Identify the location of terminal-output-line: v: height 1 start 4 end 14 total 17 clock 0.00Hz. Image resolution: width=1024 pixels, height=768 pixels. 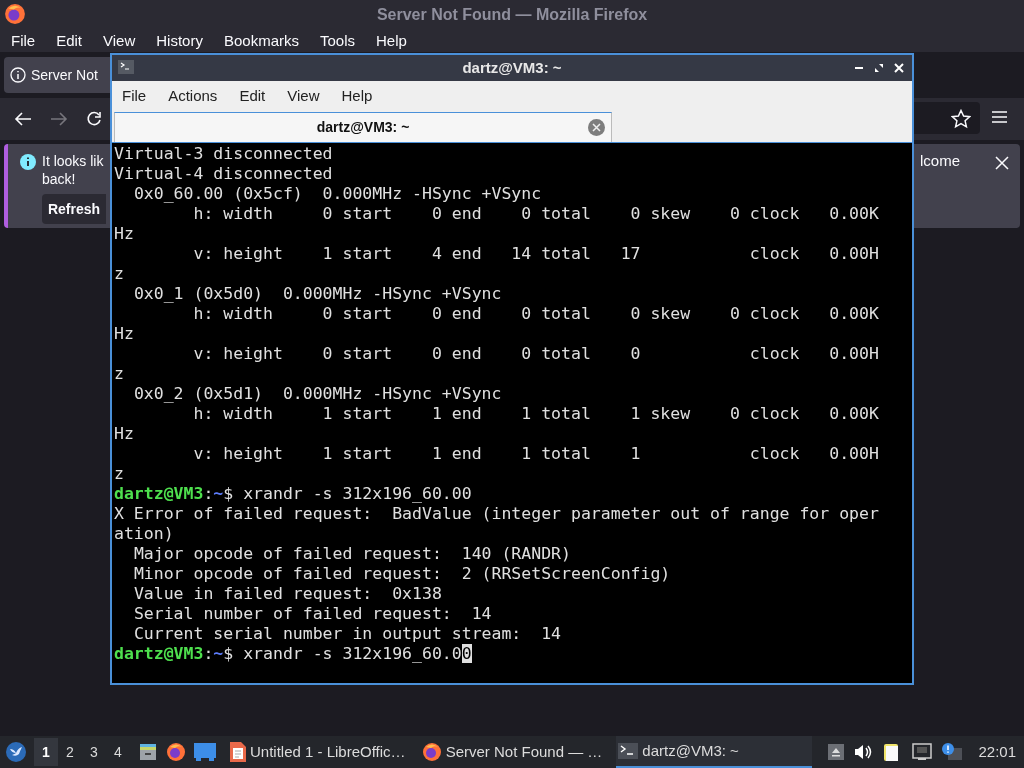
(497, 264).